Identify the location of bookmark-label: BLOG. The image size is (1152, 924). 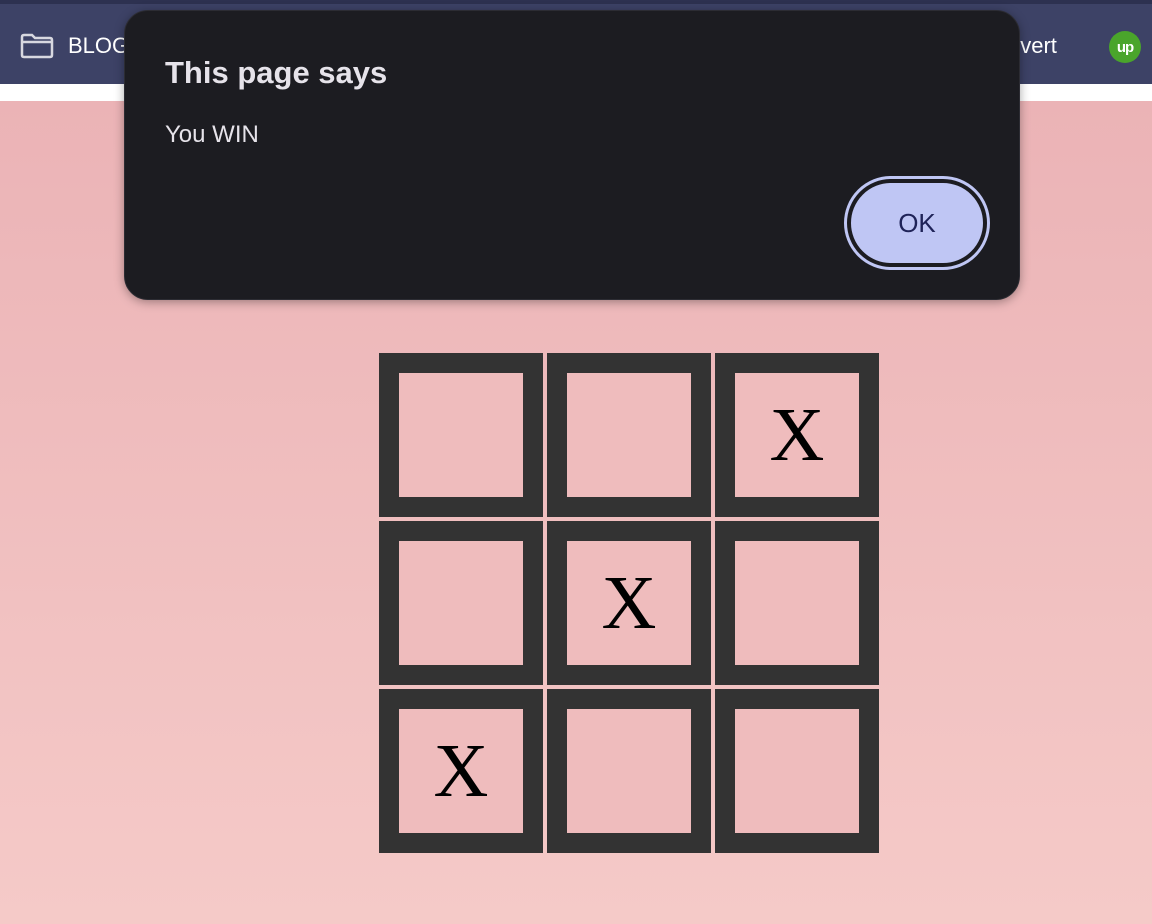
(99, 45).